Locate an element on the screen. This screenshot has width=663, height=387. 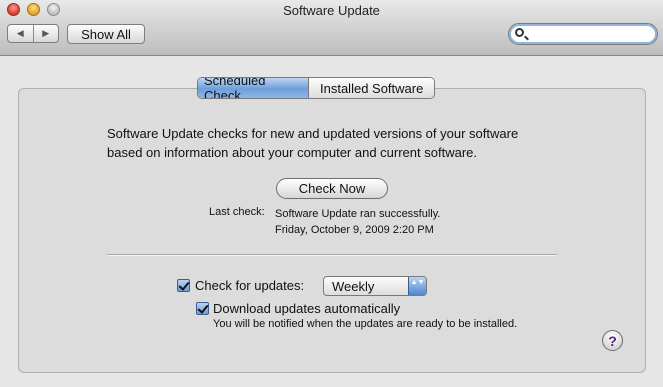
update-frequency-select: Weekly ▲▼ is located at coordinates (375, 286).